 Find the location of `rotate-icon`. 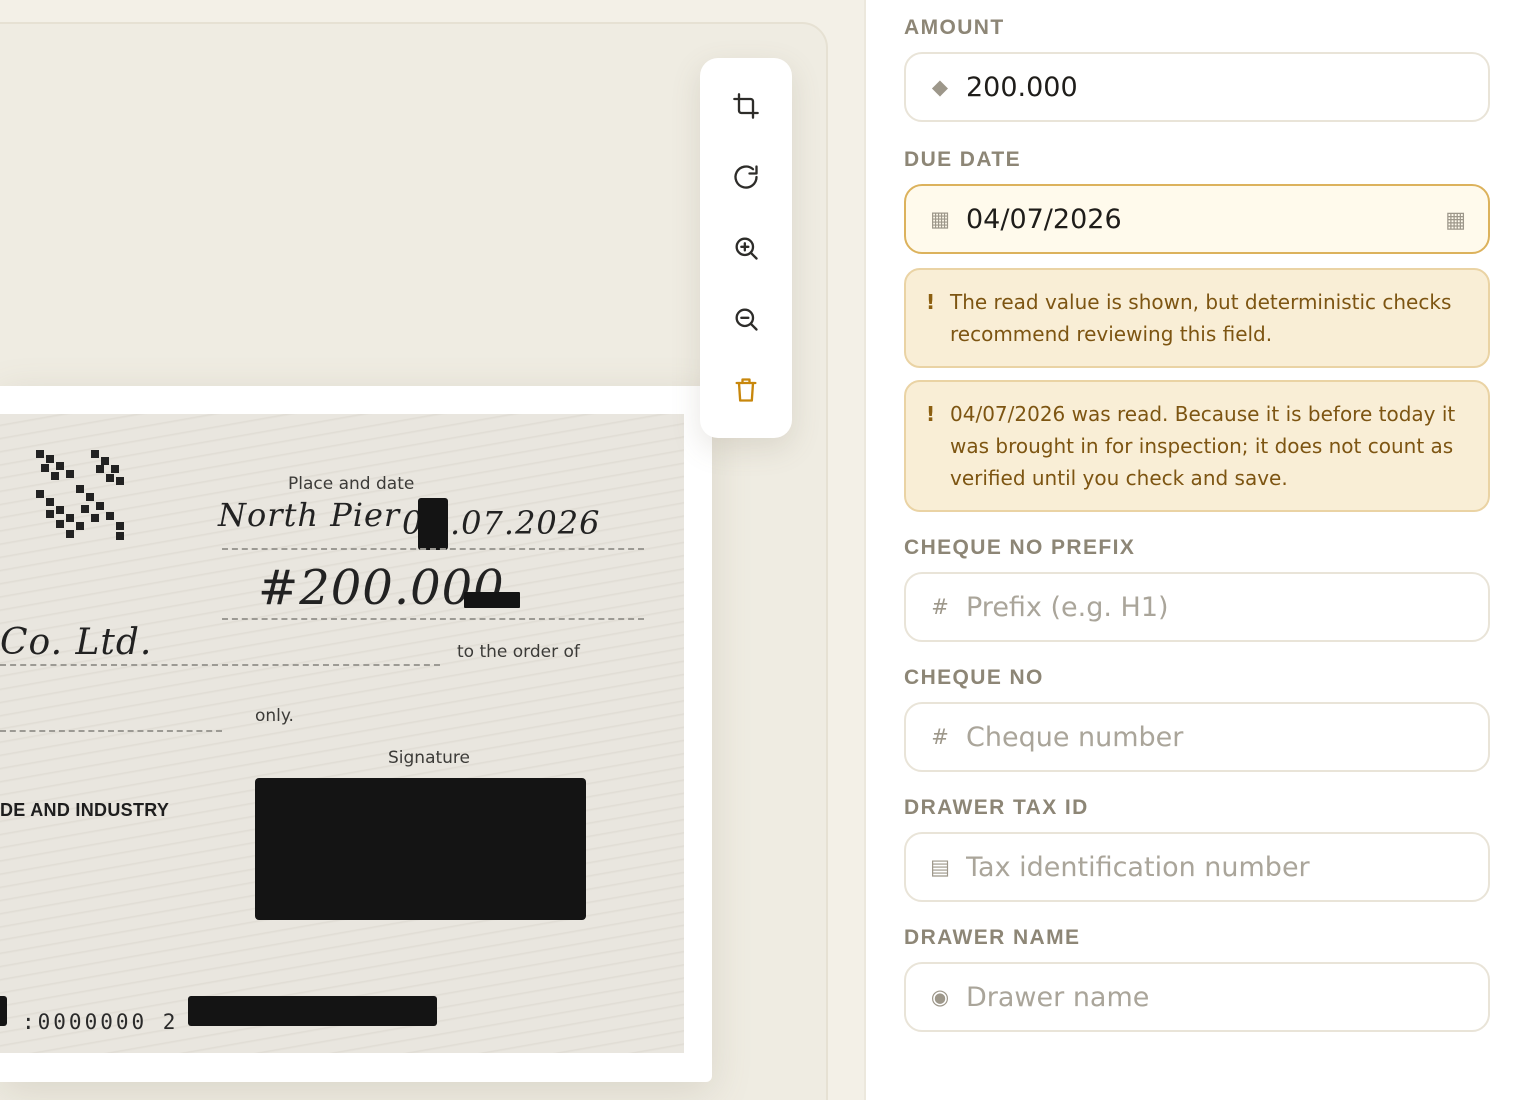

rotate-icon is located at coordinates (746, 177).